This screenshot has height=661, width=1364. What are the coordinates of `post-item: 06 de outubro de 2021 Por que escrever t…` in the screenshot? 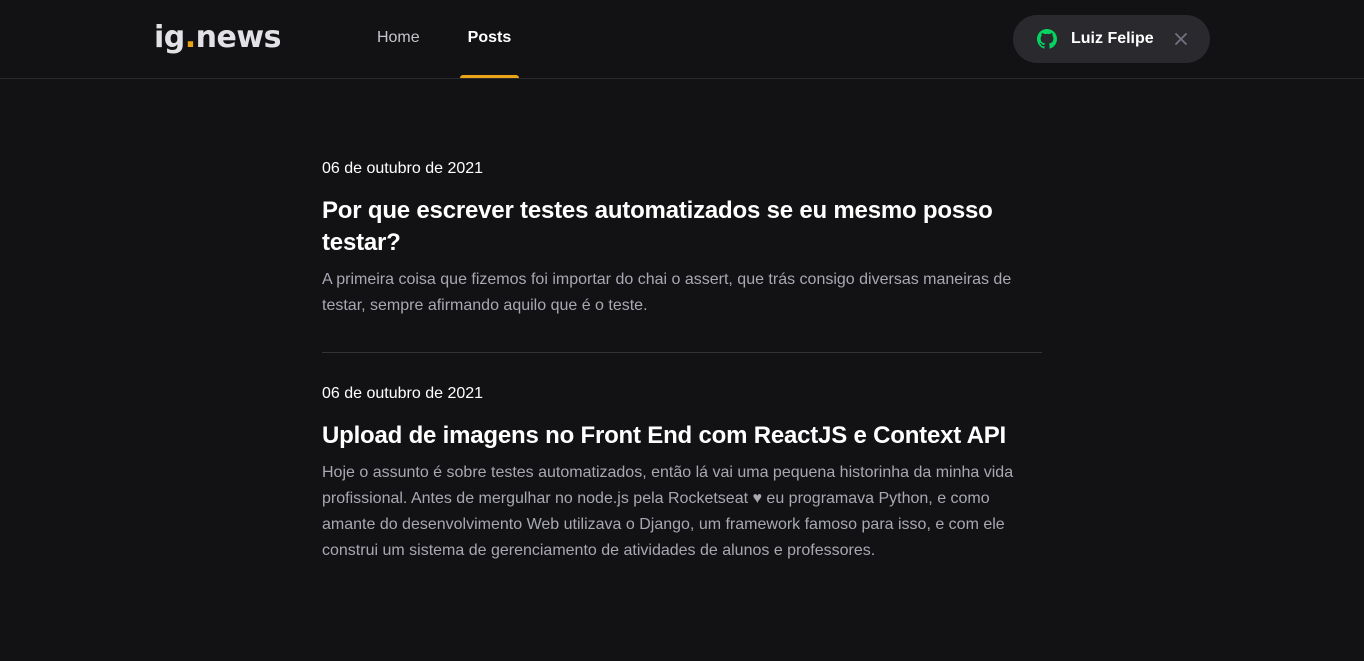 It's located at (682, 239).